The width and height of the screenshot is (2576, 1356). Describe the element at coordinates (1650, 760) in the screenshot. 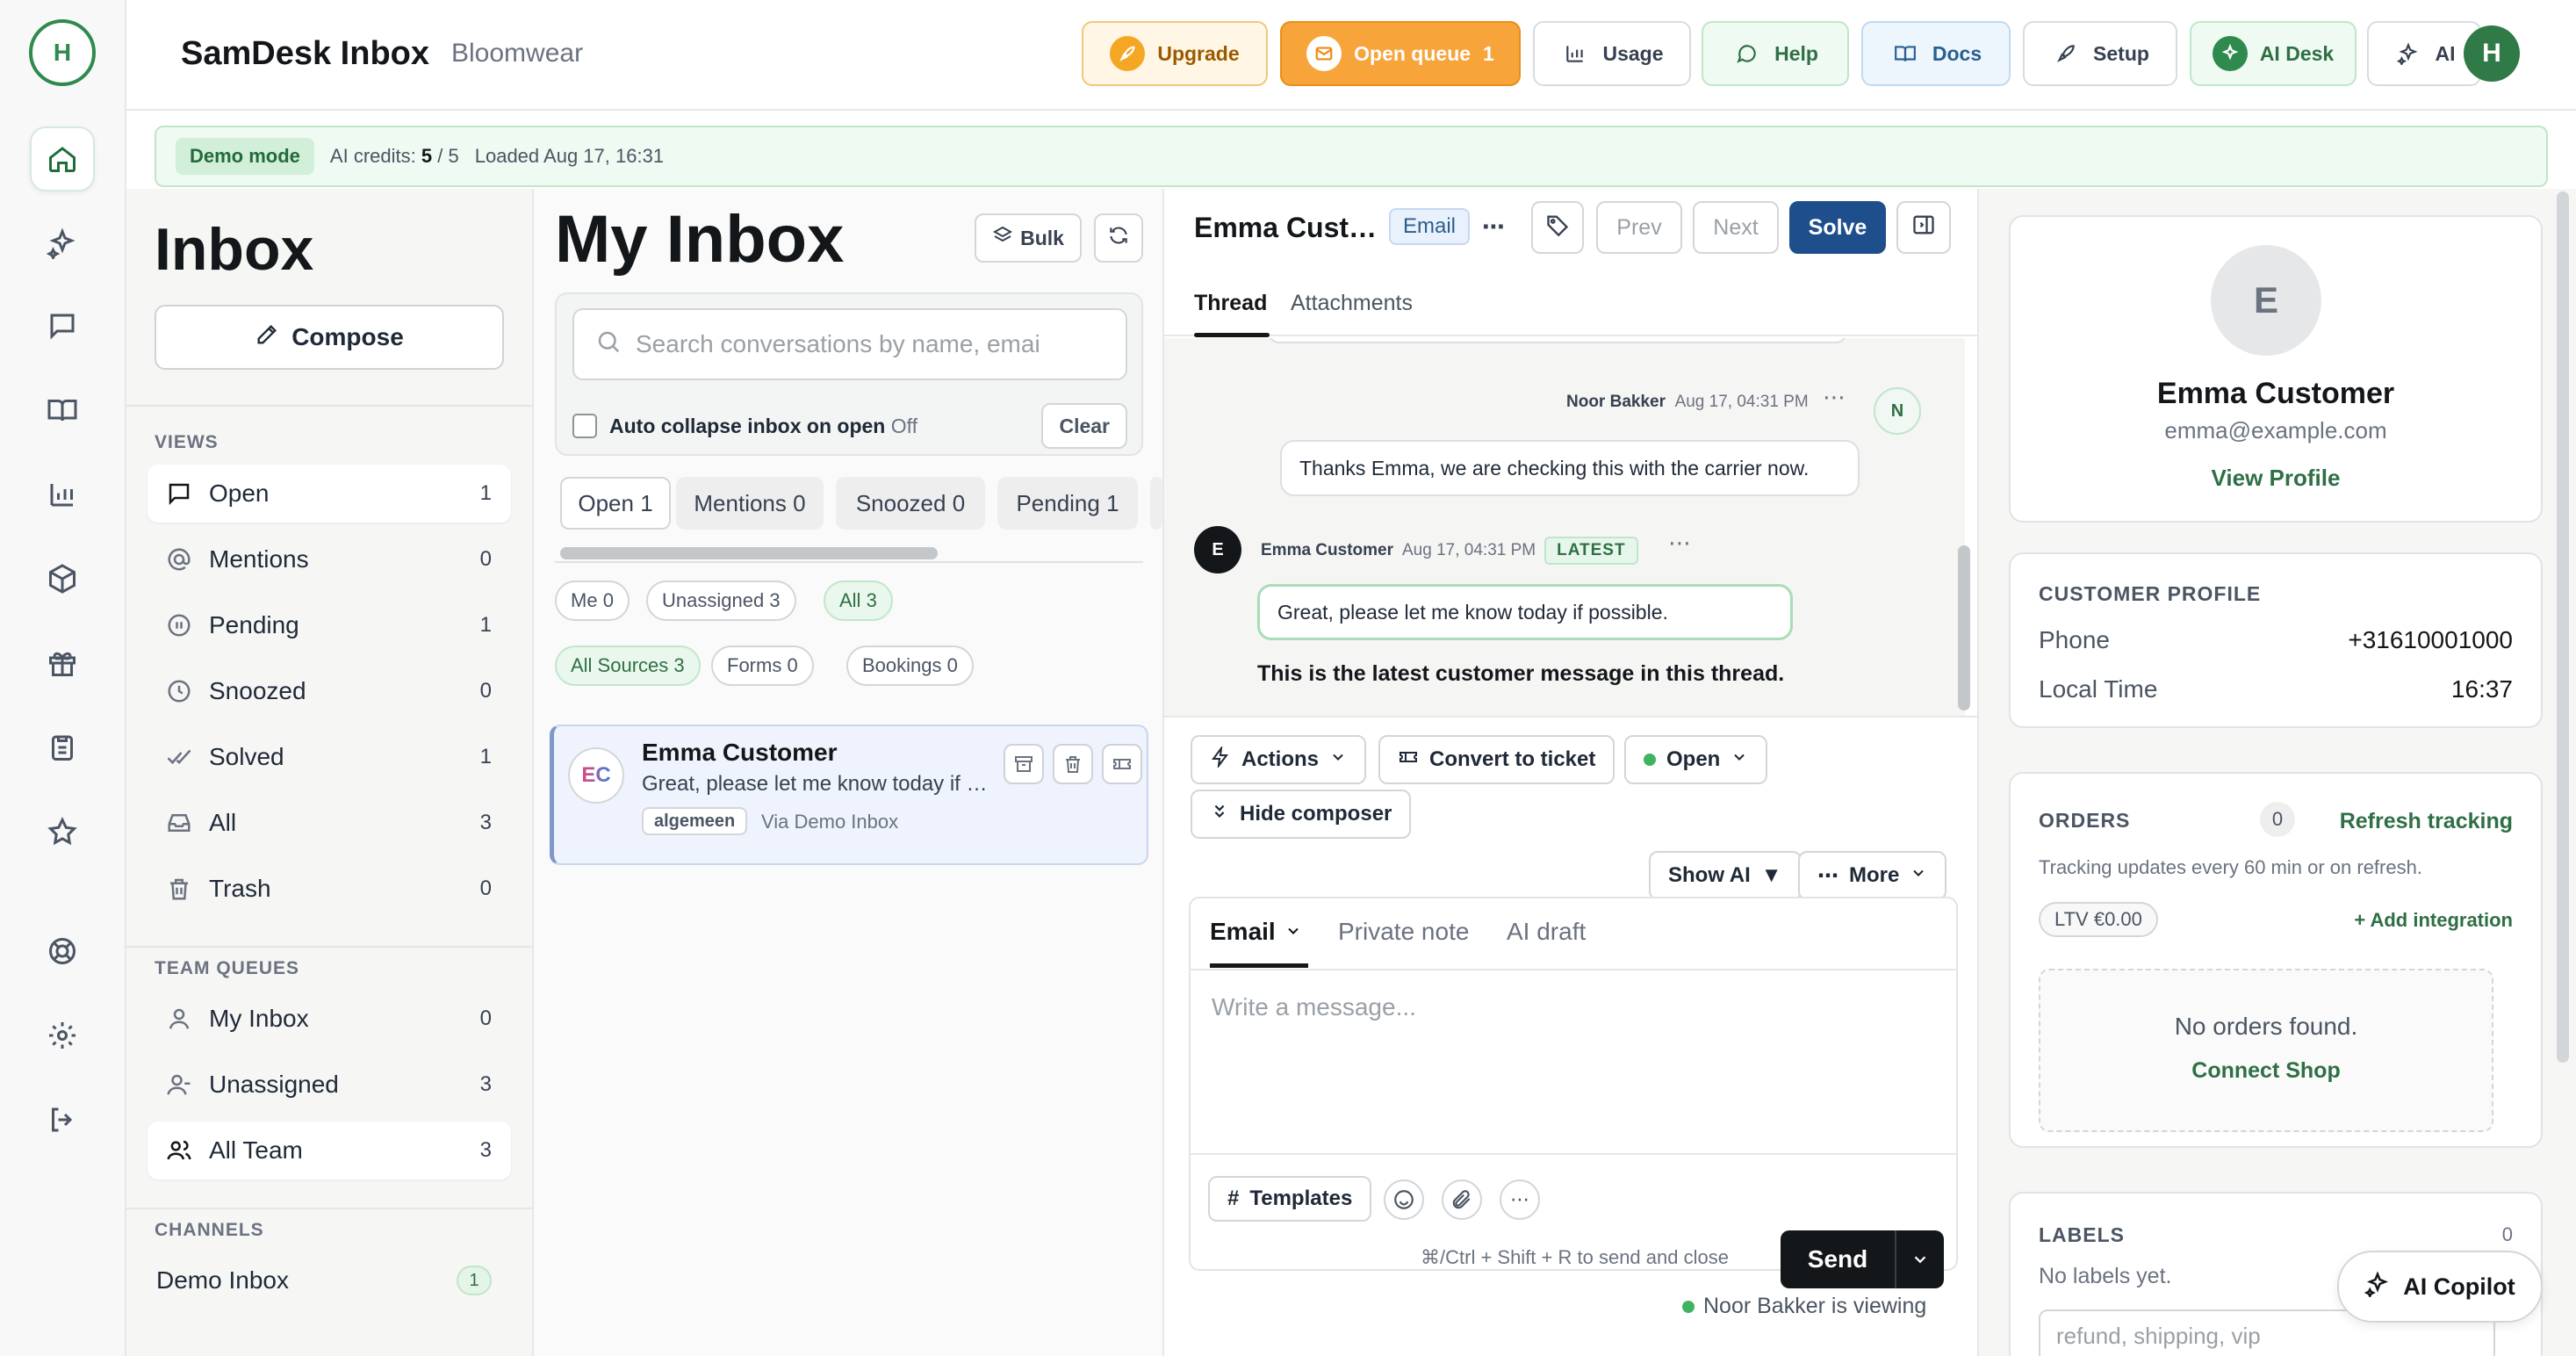

I see `status-dot` at that location.